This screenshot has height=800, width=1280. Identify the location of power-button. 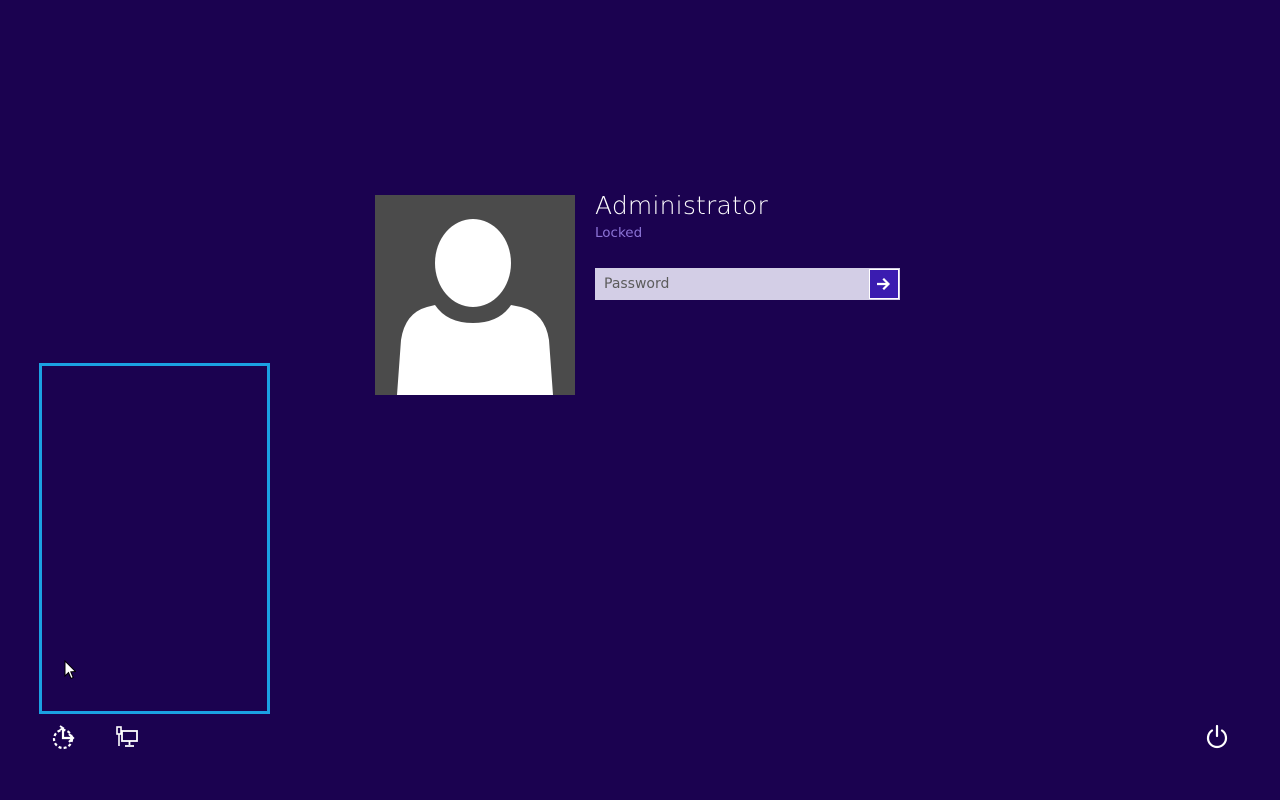
(1217, 737).